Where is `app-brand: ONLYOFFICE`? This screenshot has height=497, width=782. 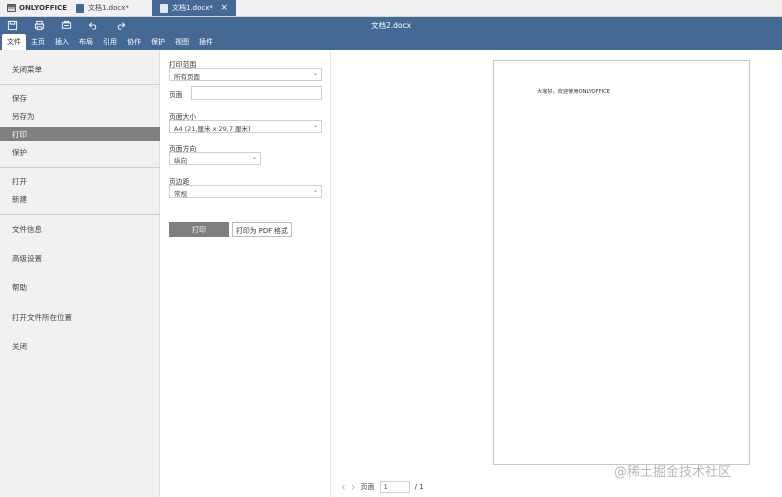 app-brand: ONLYOFFICE is located at coordinates (34, 8).